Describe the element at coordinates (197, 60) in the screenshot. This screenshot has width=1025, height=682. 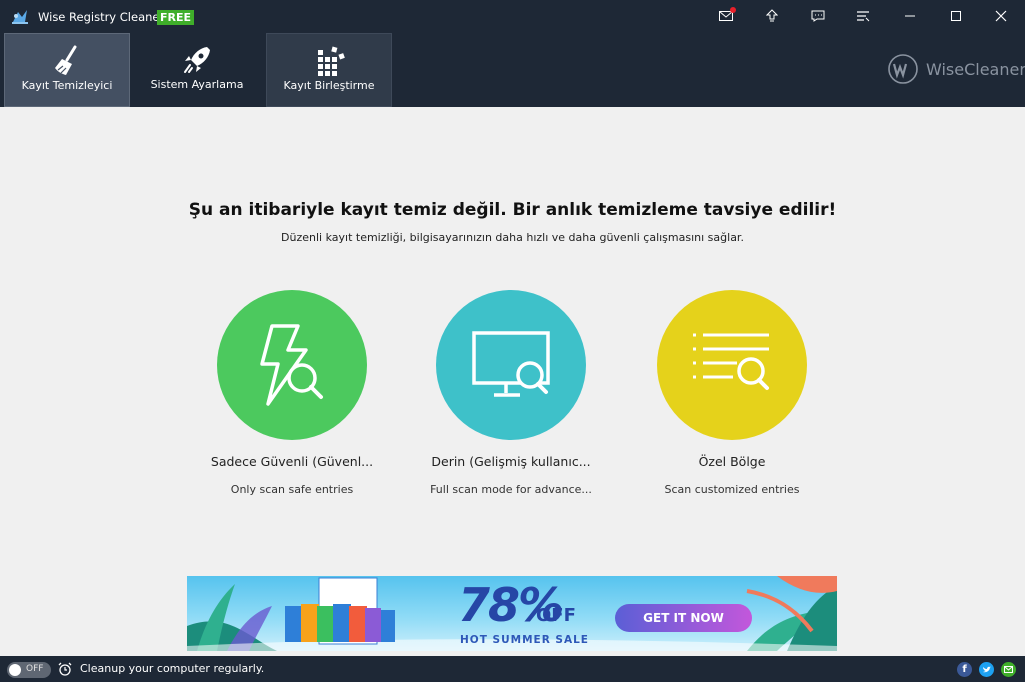
I see `rocket-icon` at that location.